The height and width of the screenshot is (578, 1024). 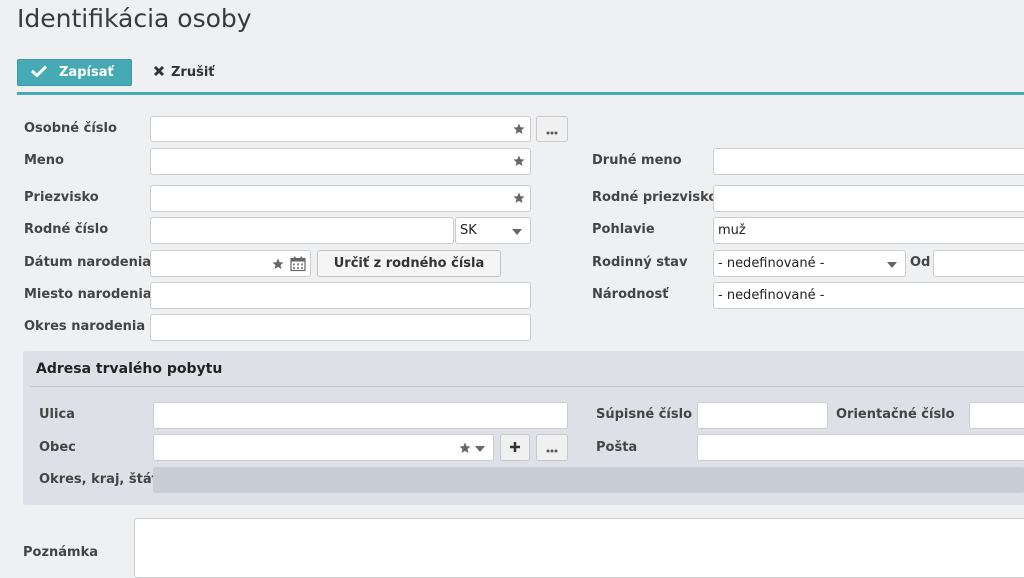 What do you see at coordinates (88, 262) in the screenshot?
I see `datum-narodenia-label: Dátum narodenia` at bounding box center [88, 262].